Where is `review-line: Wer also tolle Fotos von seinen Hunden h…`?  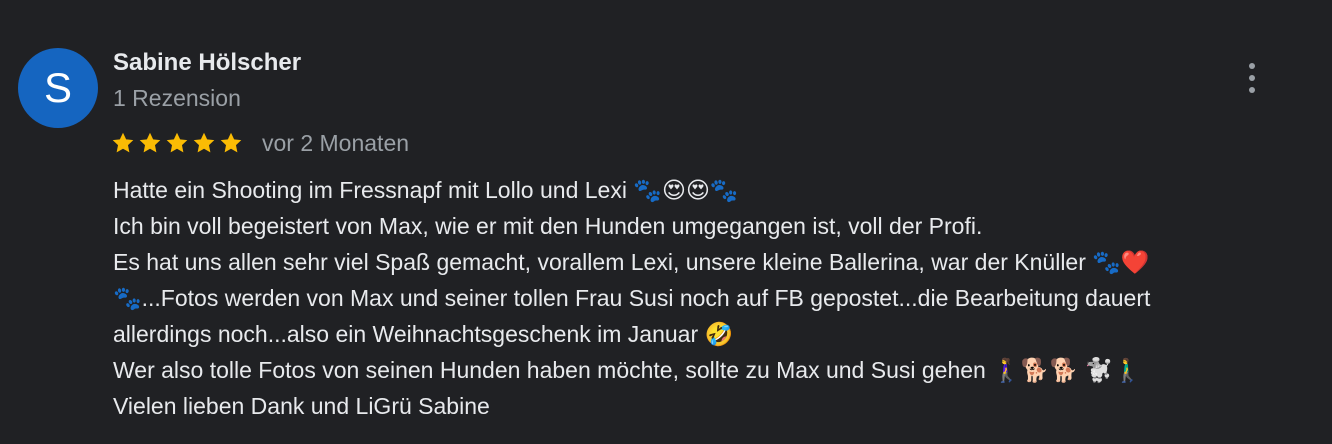 review-line: Wer also tolle Fotos von seinen Hunden h… is located at coordinates (627, 370).